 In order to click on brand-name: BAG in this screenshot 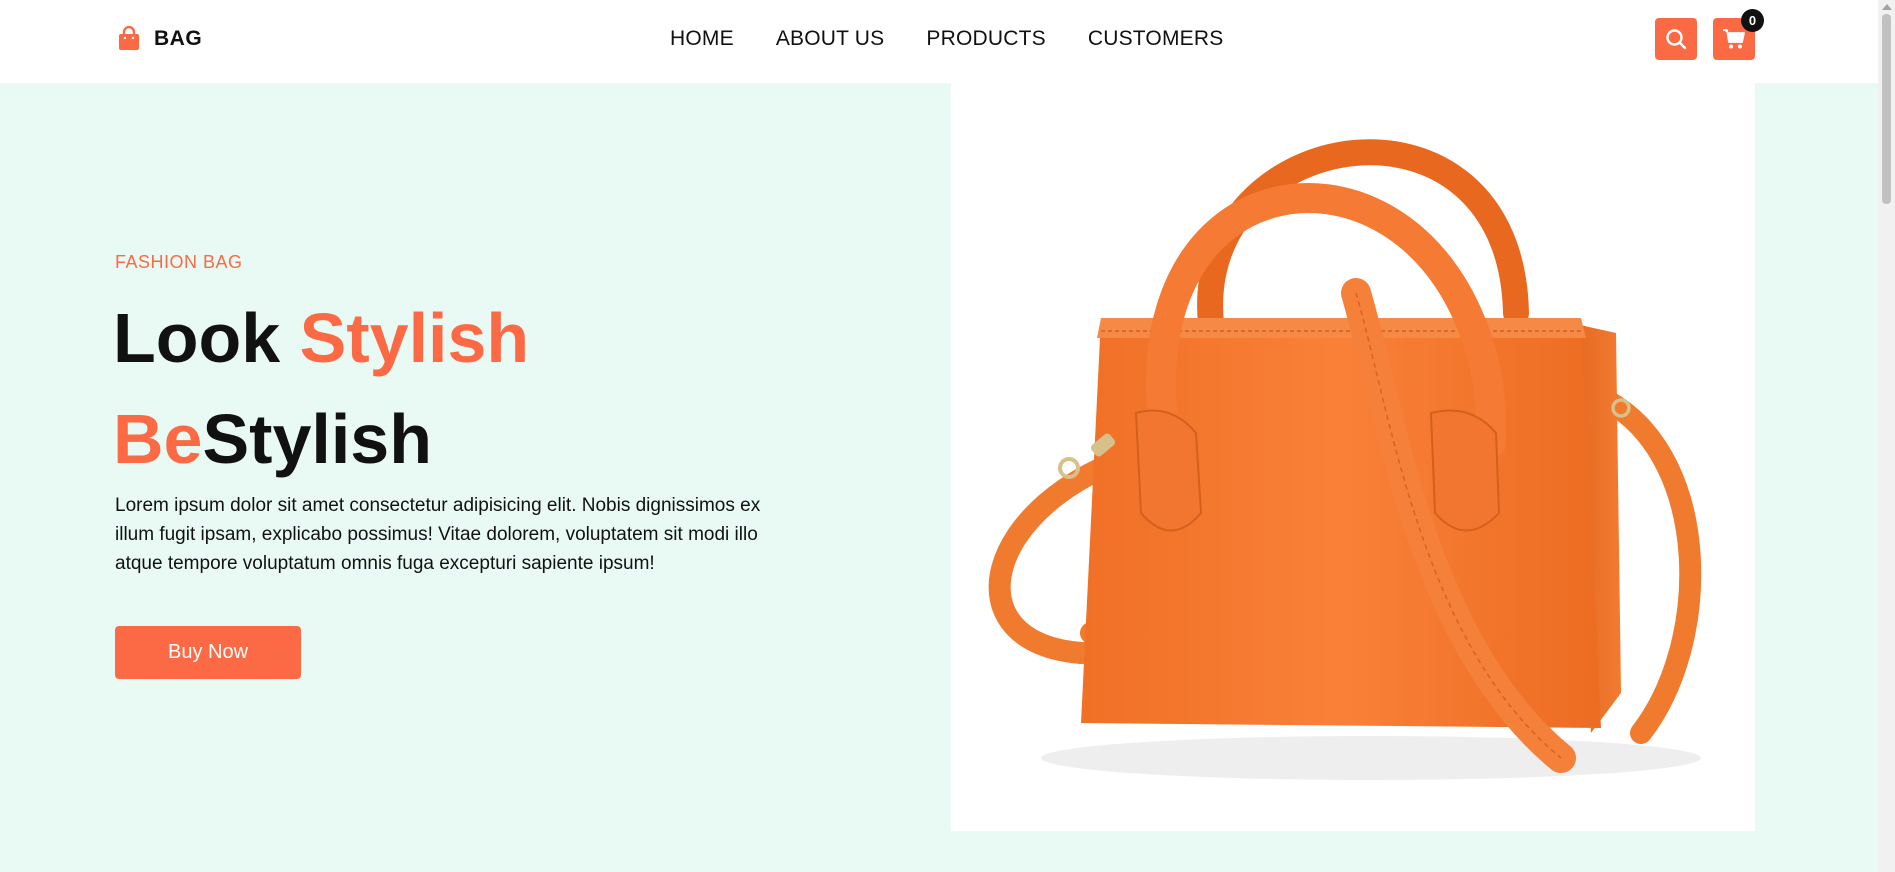, I will do `click(178, 38)`.